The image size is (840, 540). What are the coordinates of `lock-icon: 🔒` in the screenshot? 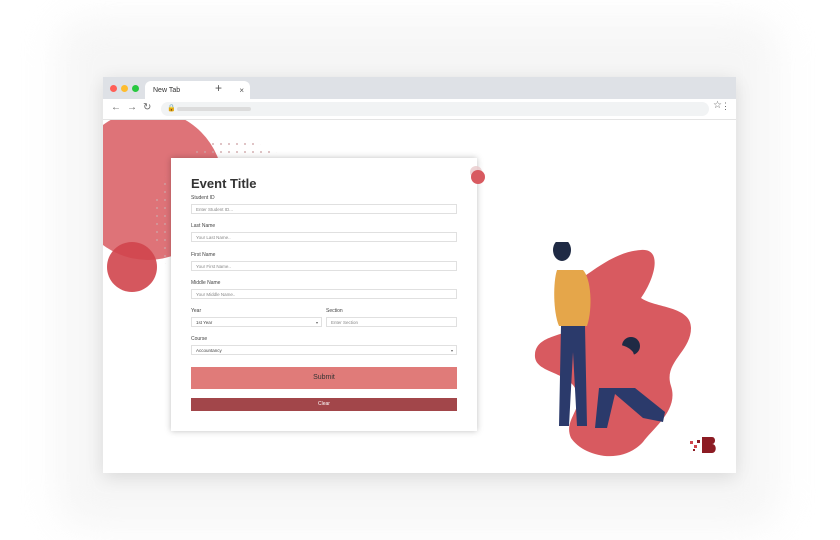 It's located at (171, 108).